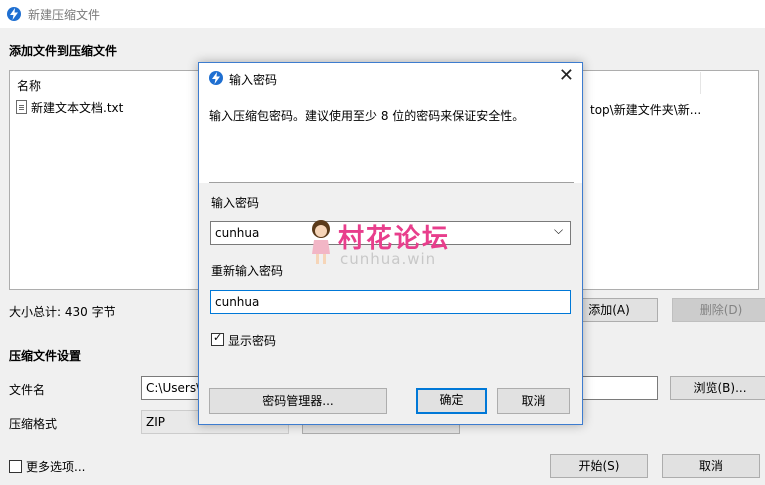 The width and height of the screenshot is (765, 485). I want to click on add-files-heading: 添加文件到压缩文件, so click(63, 51).